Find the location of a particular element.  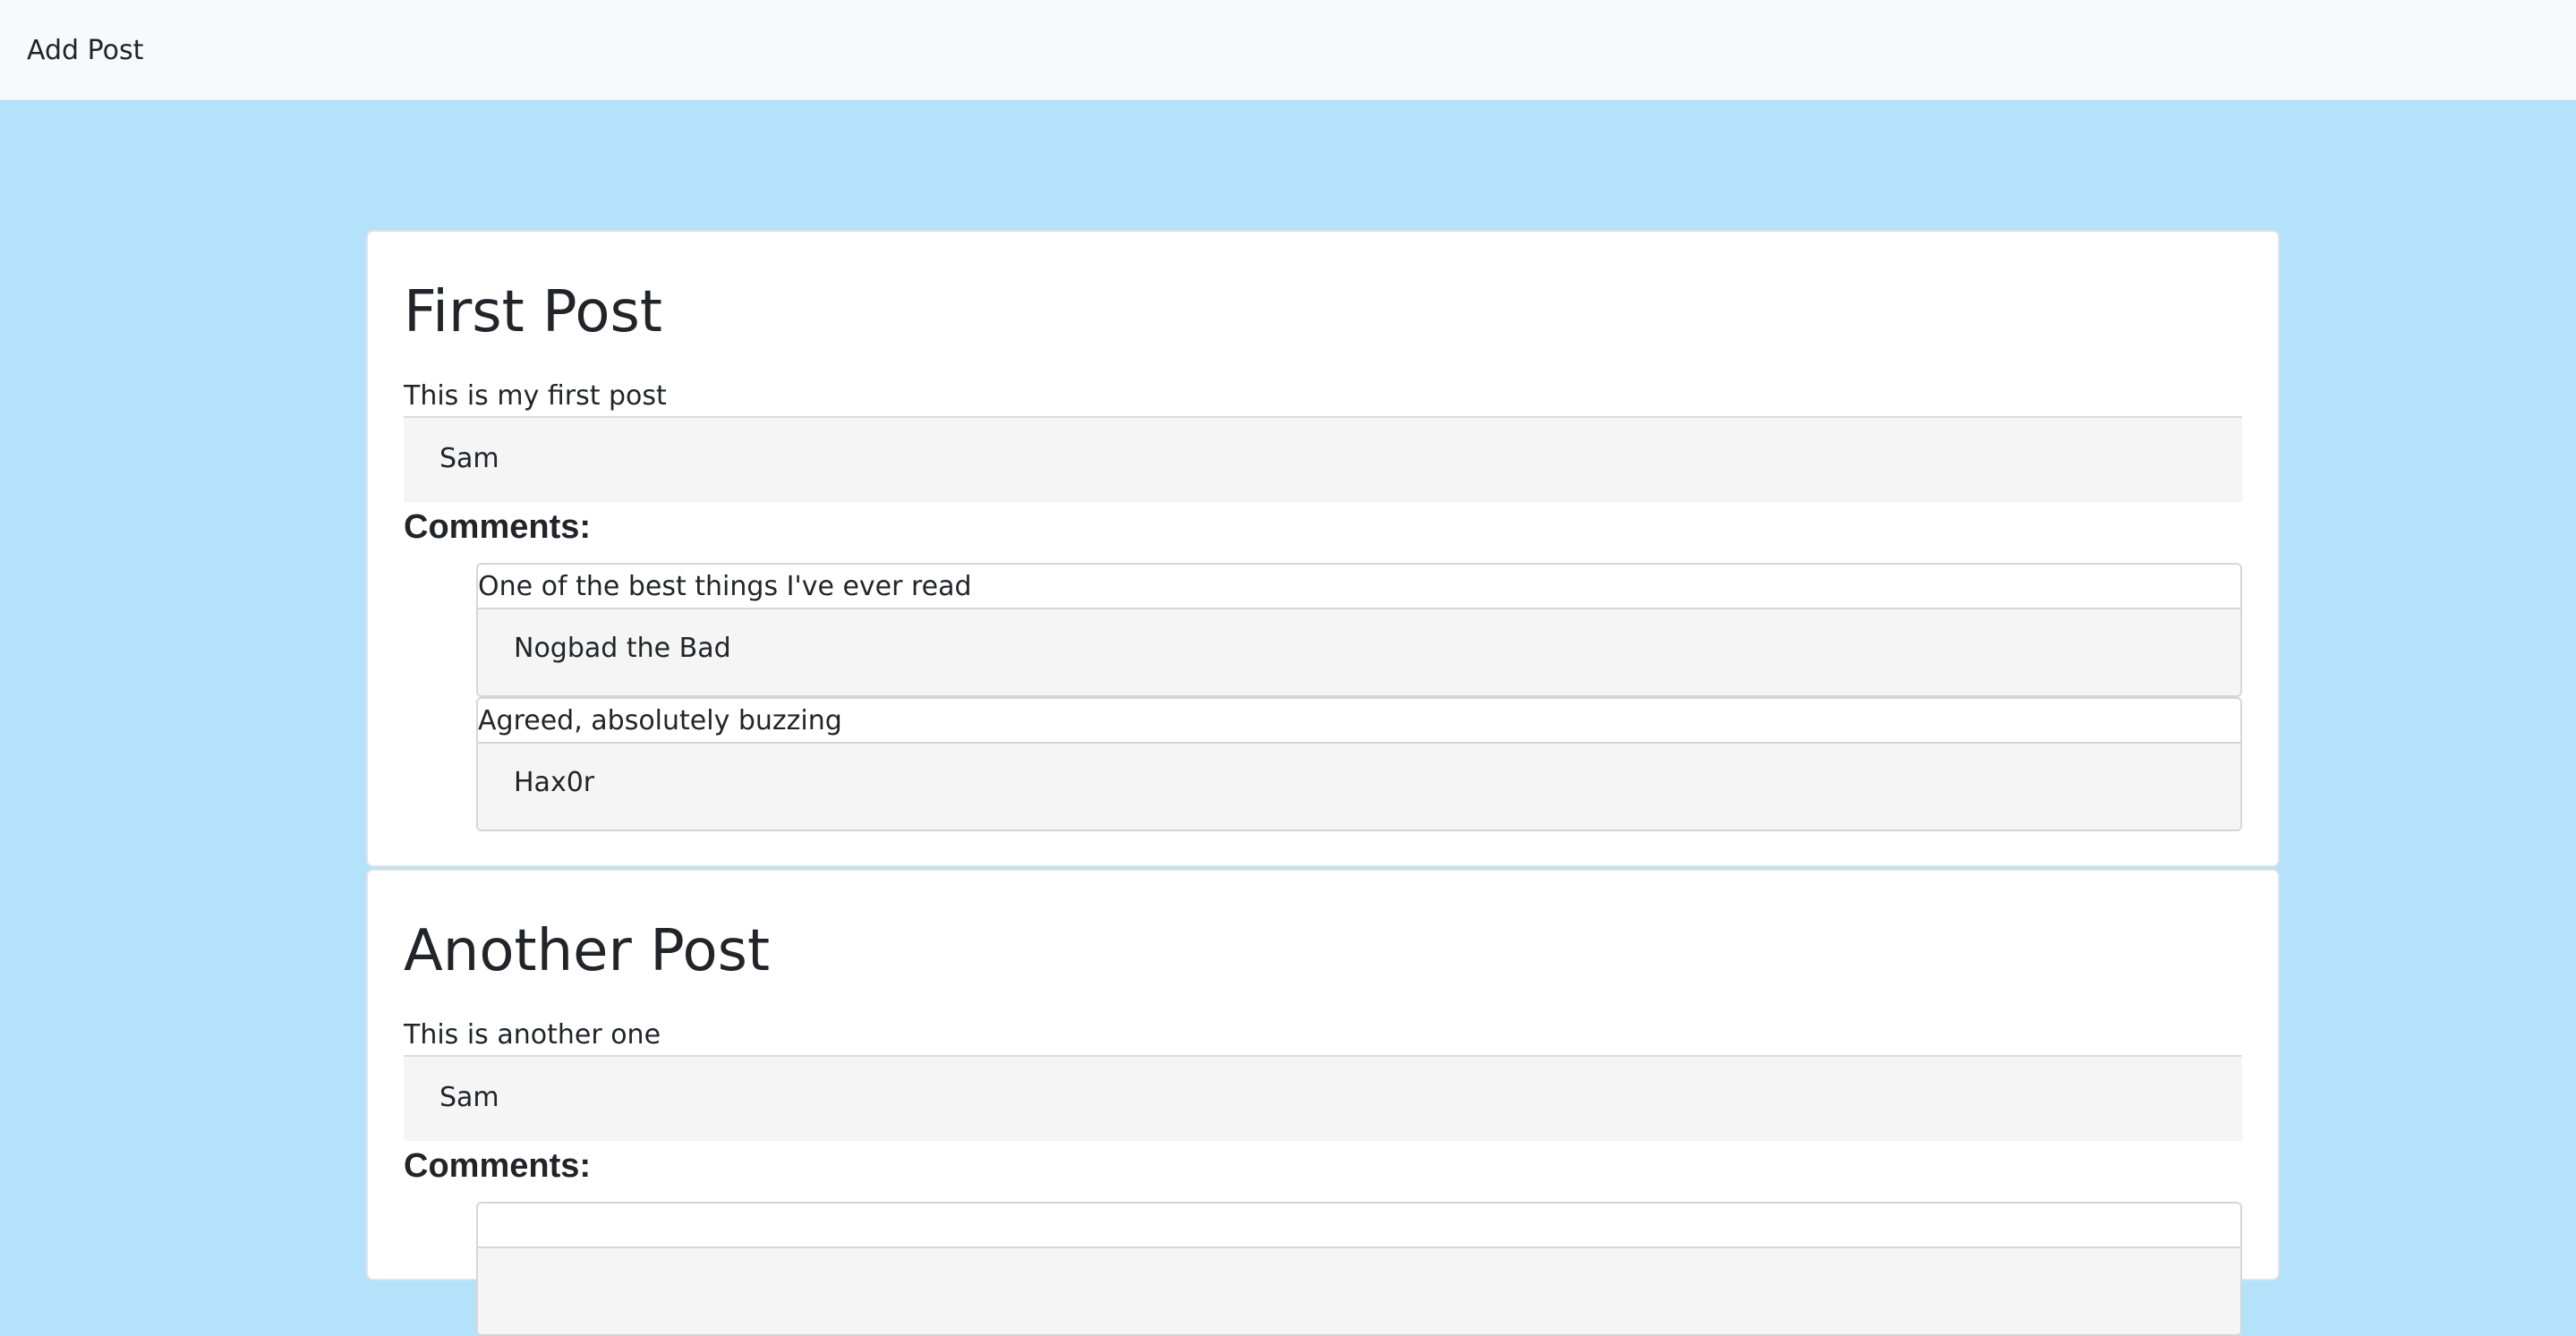

comment-text: One of the best things I've ever read is located at coordinates (725, 587).